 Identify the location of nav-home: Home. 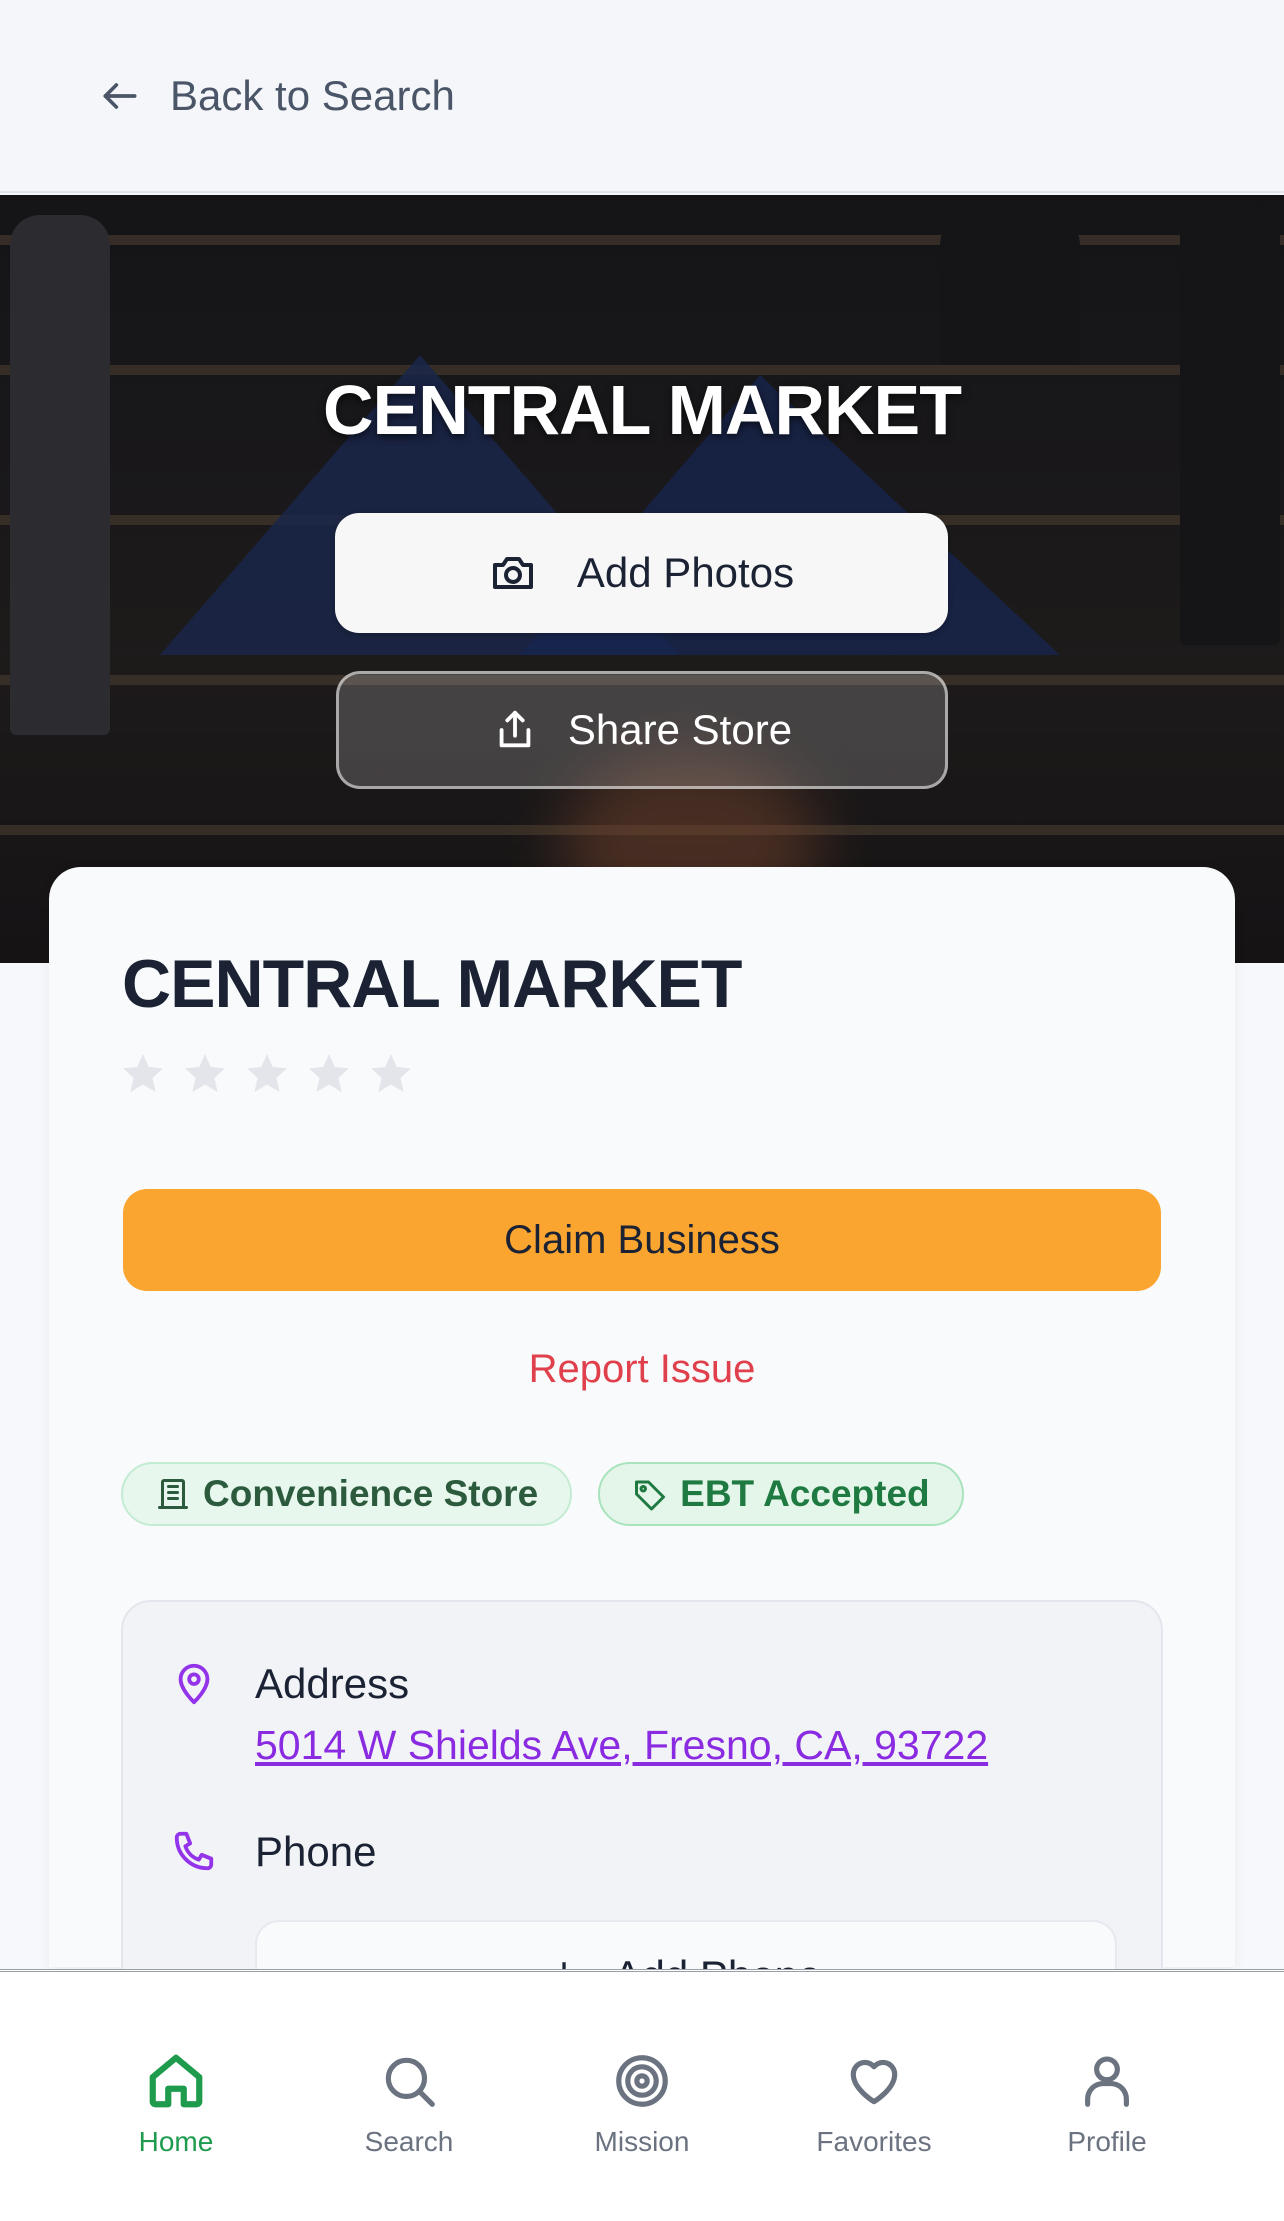
(176, 2104).